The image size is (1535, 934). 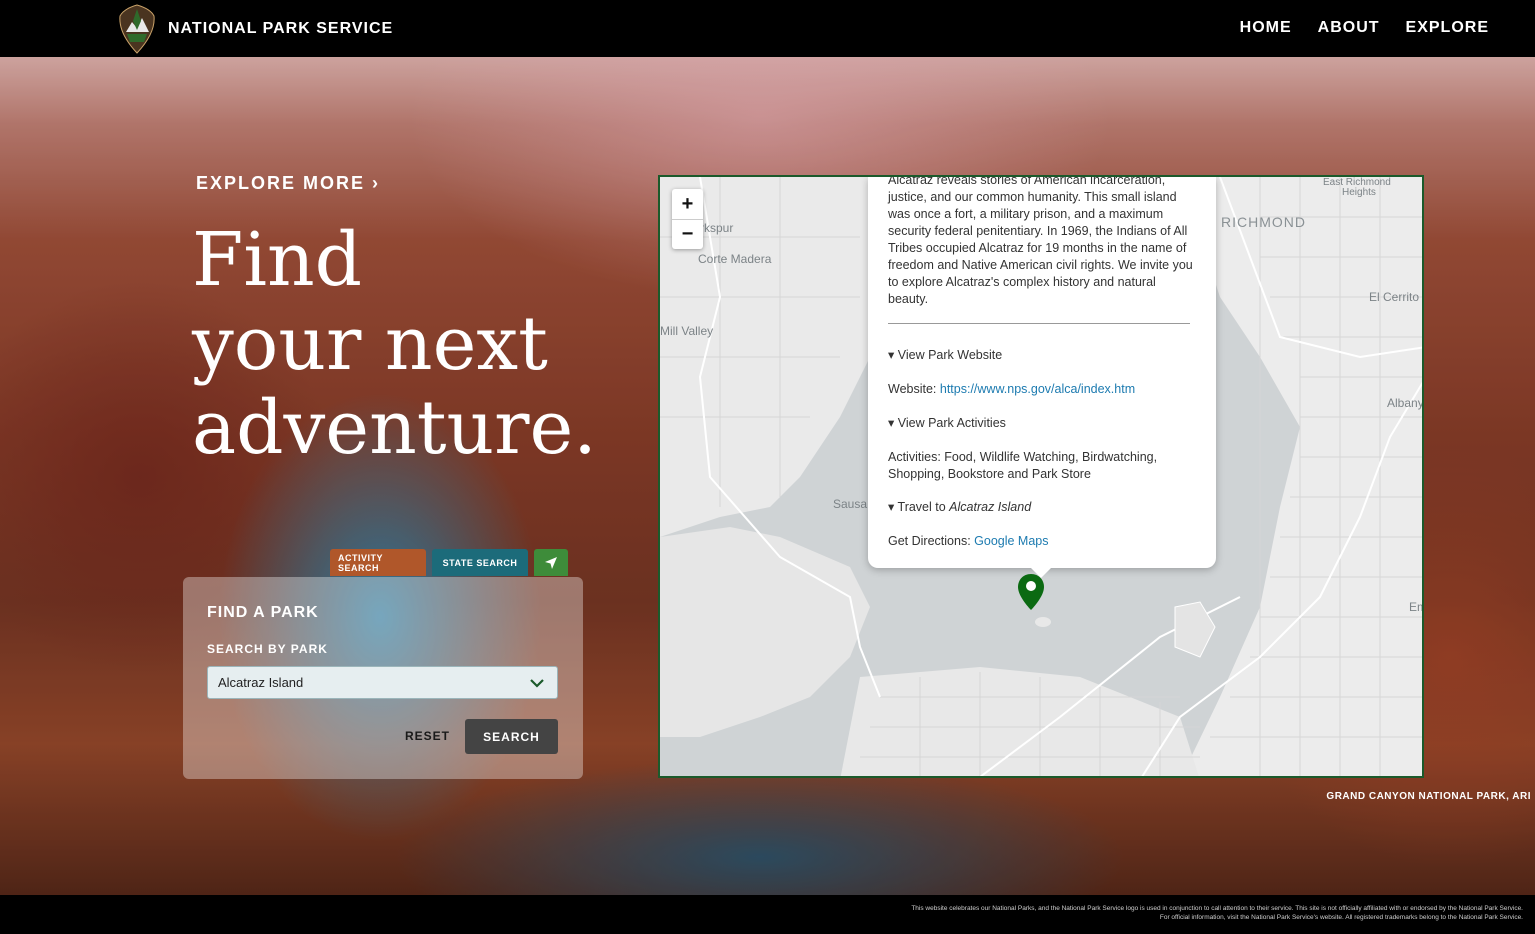 What do you see at coordinates (1263, 222) in the screenshot?
I see `map-label-richmond: RICHMOND` at bounding box center [1263, 222].